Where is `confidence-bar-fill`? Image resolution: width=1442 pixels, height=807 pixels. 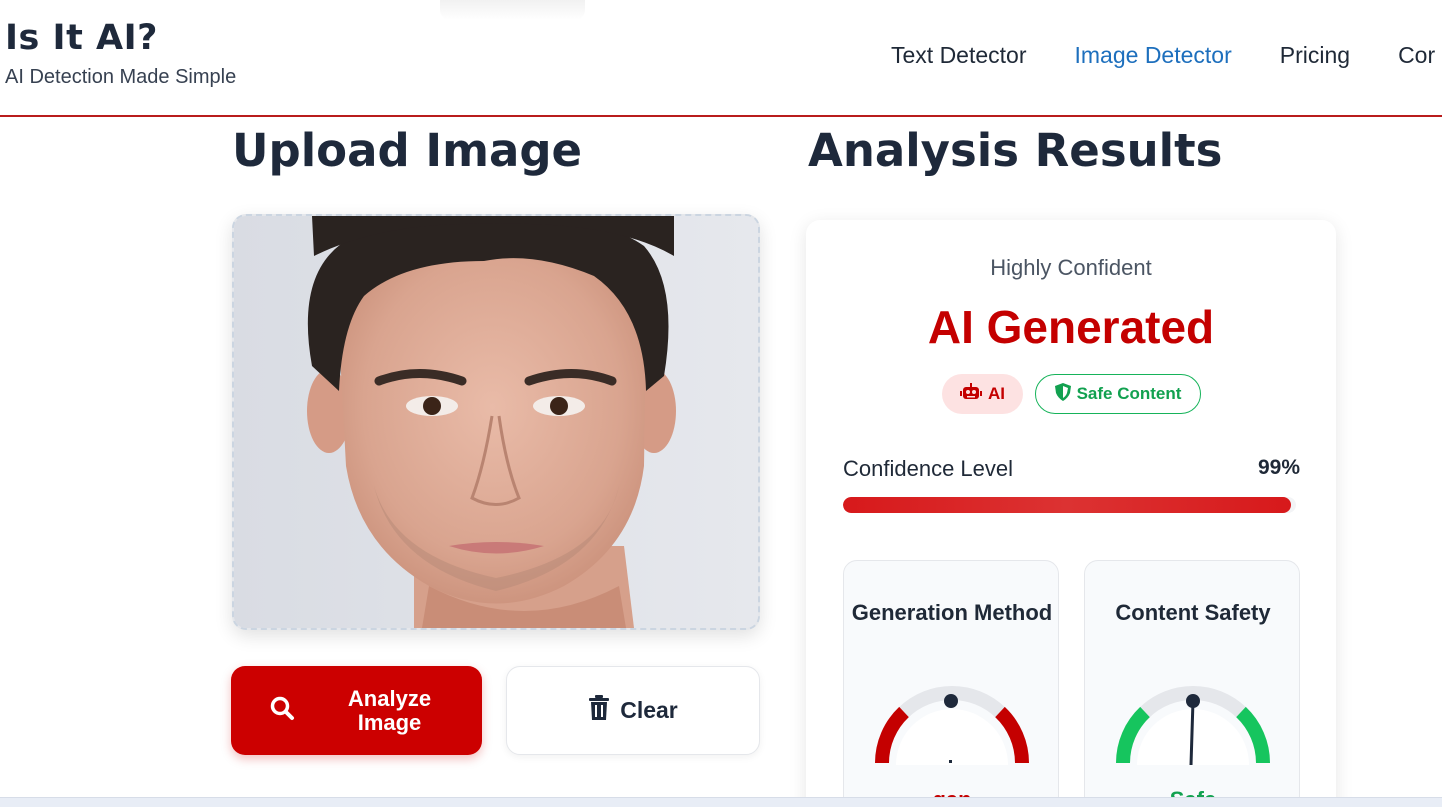 confidence-bar-fill is located at coordinates (1067, 505).